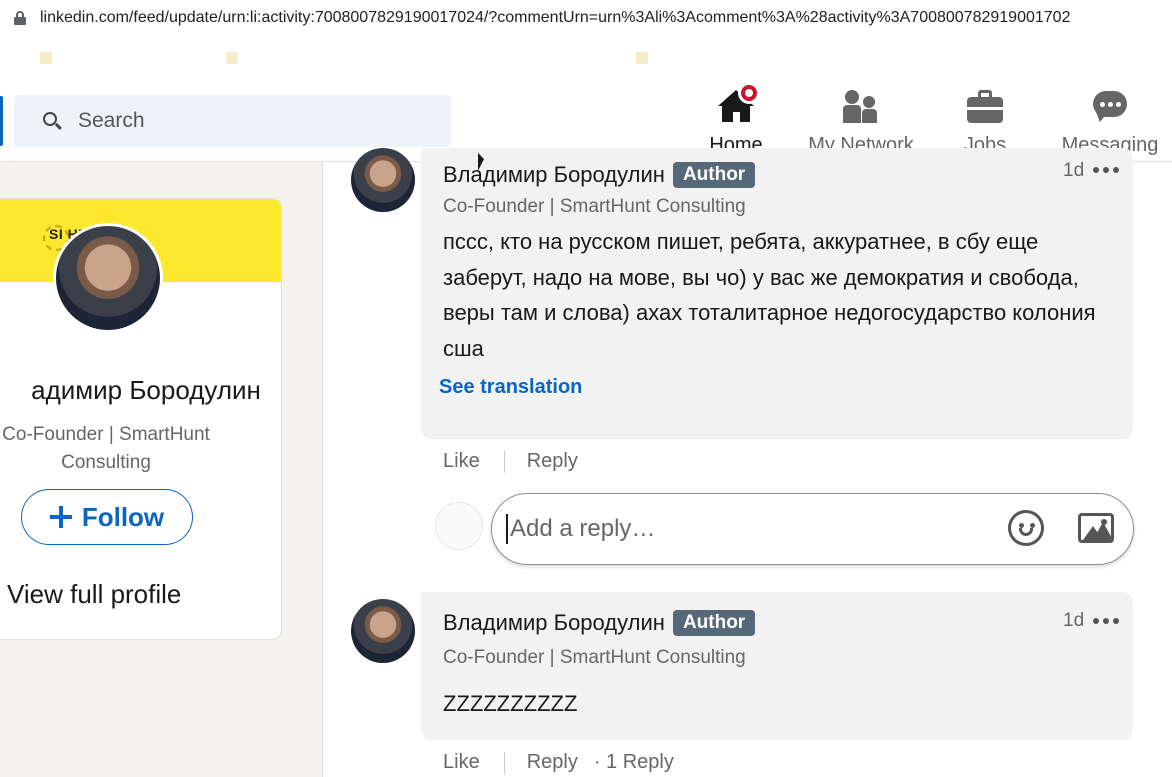 This screenshot has height=777, width=1172. I want to click on mouse-cursor, so click(481, 163).